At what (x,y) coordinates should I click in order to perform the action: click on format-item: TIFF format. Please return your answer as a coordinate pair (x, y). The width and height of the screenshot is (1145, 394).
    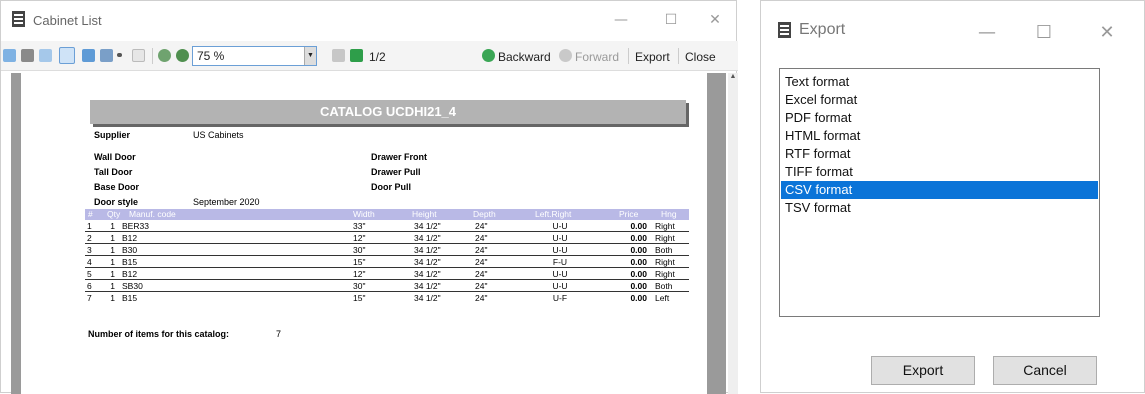
    Looking at the image, I should click on (939, 172).